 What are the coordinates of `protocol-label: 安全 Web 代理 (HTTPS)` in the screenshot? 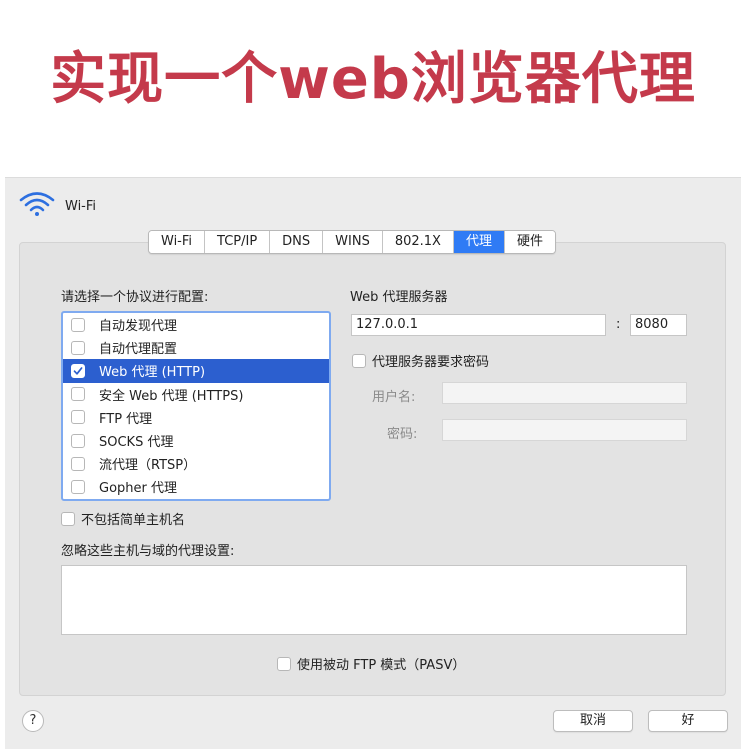 It's located at (171, 396).